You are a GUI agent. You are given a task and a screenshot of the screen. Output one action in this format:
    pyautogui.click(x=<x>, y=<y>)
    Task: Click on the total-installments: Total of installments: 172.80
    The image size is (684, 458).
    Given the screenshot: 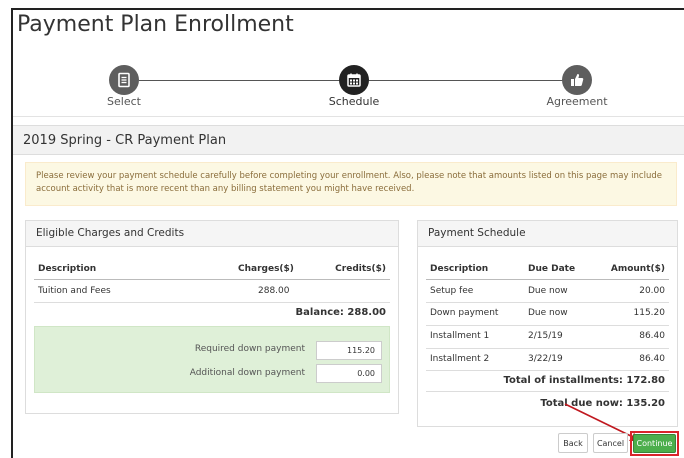 What is the action you would take?
    pyautogui.click(x=584, y=380)
    